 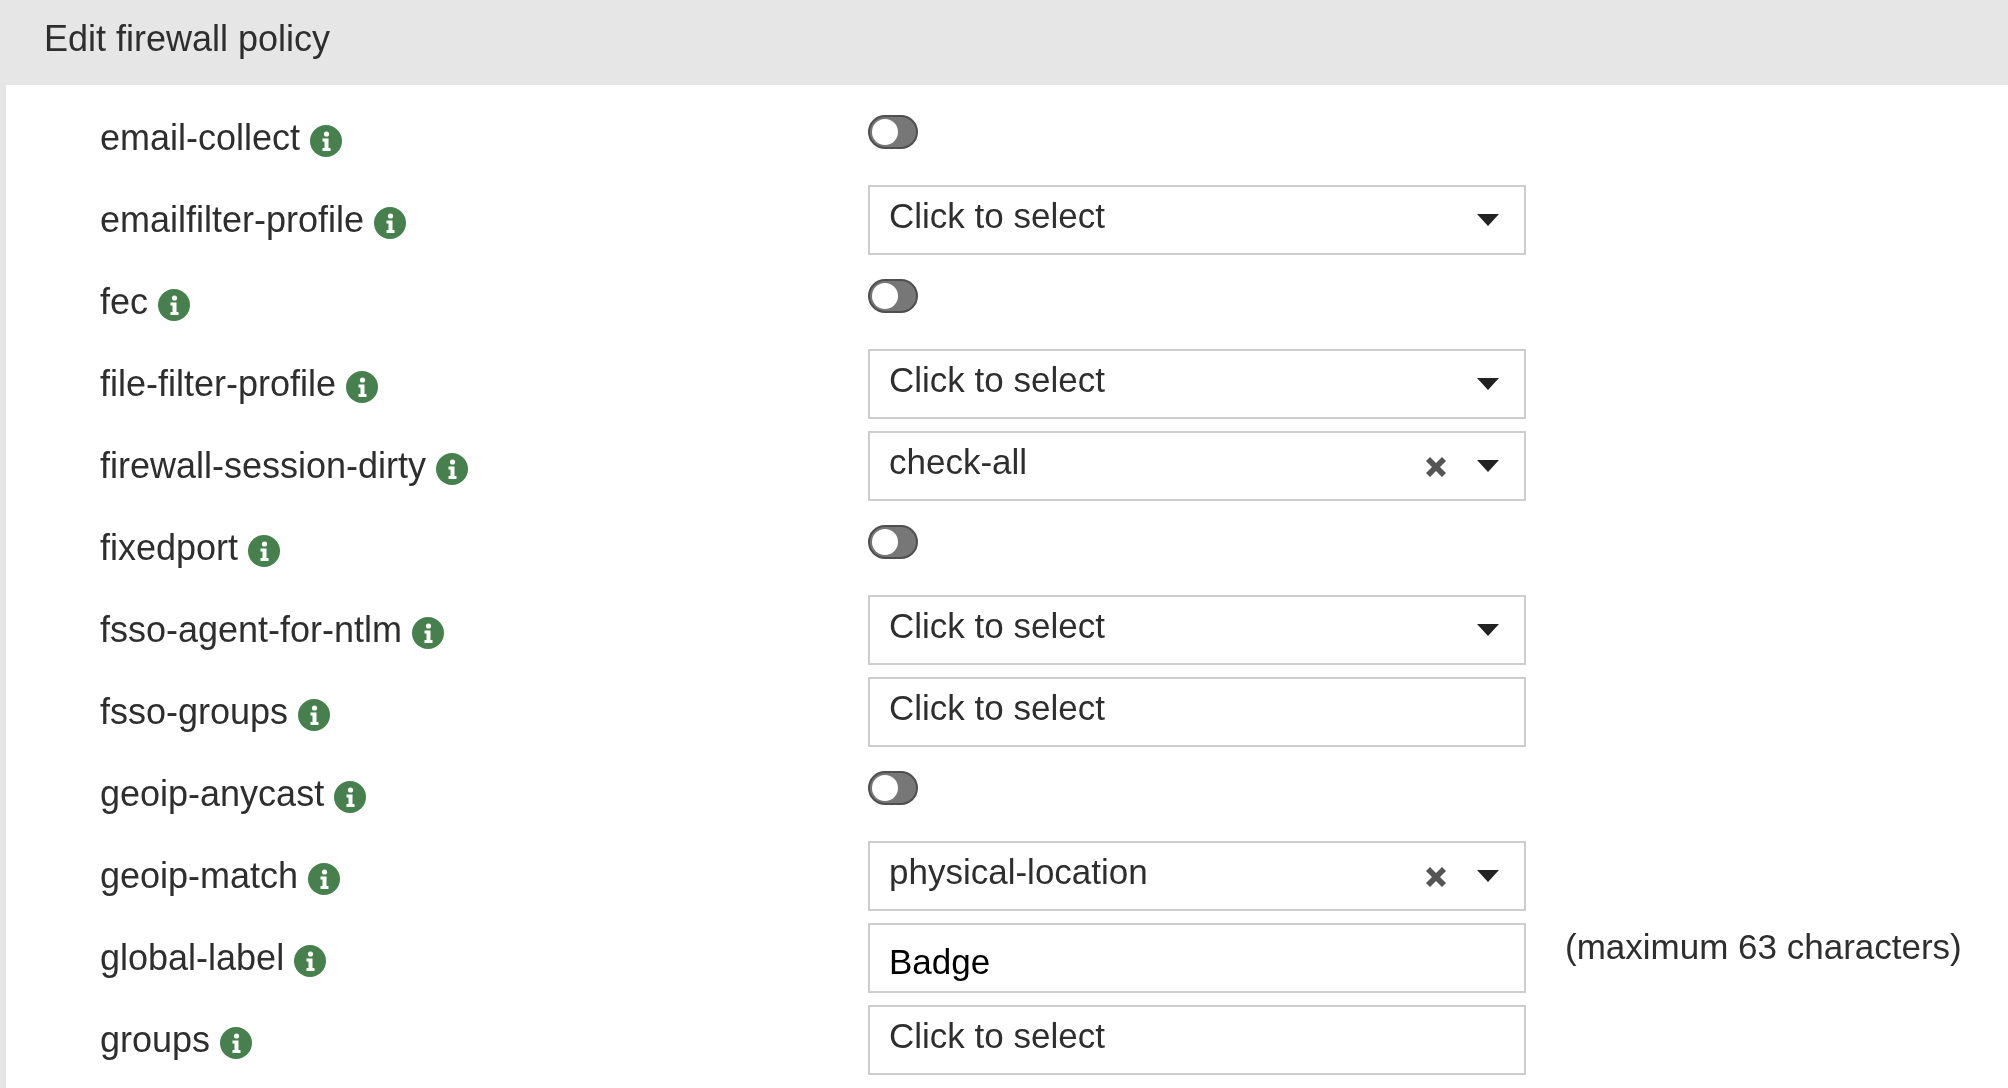 What do you see at coordinates (124, 302) in the screenshot?
I see `field-label: fec` at bounding box center [124, 302].